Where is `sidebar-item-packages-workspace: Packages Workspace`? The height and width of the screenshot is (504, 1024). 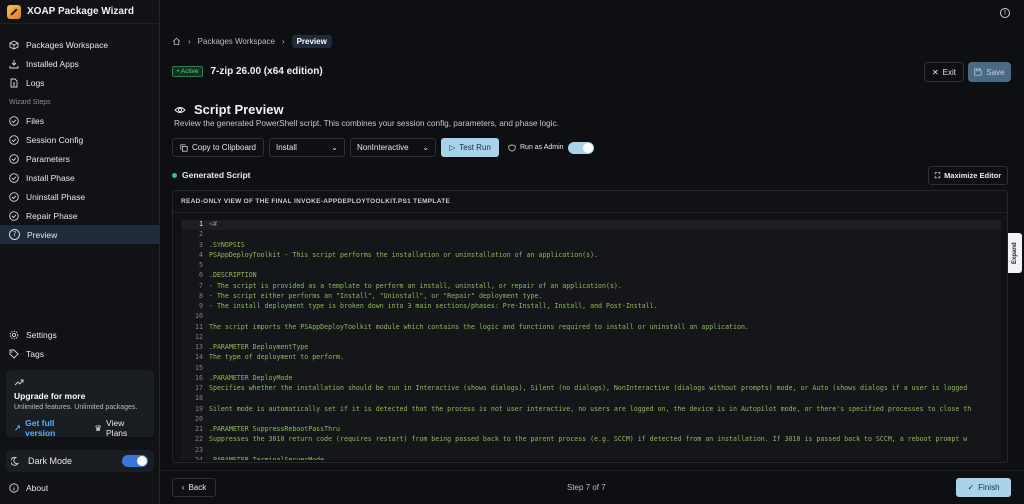
sidebar-item-packages-workspace: Packages Workspace is located at coordinates (79, 44).